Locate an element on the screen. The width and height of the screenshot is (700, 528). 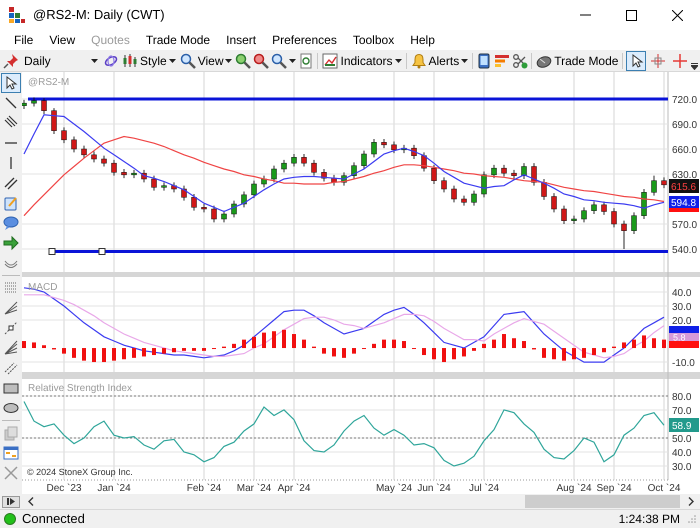
menu-item: Insert is located at coordinates (241, 40).